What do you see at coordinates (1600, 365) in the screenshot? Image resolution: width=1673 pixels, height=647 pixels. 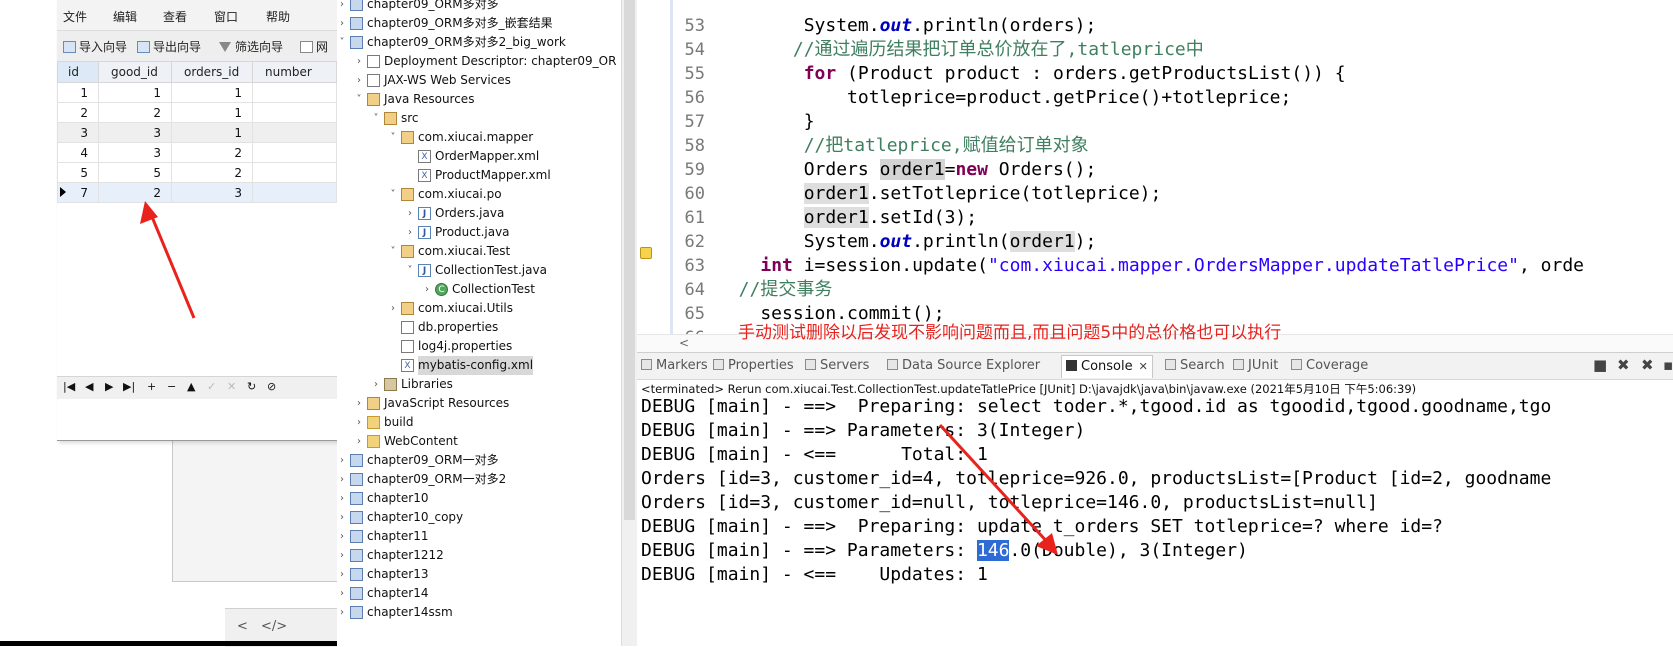 I see `terminate-icon: ■` at bounding box center [1600, 365].